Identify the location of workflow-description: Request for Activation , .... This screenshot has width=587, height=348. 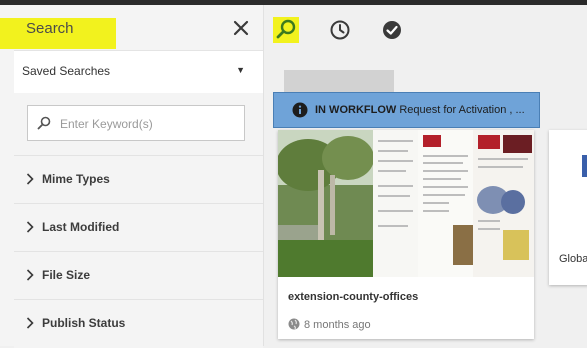
(460, 110).